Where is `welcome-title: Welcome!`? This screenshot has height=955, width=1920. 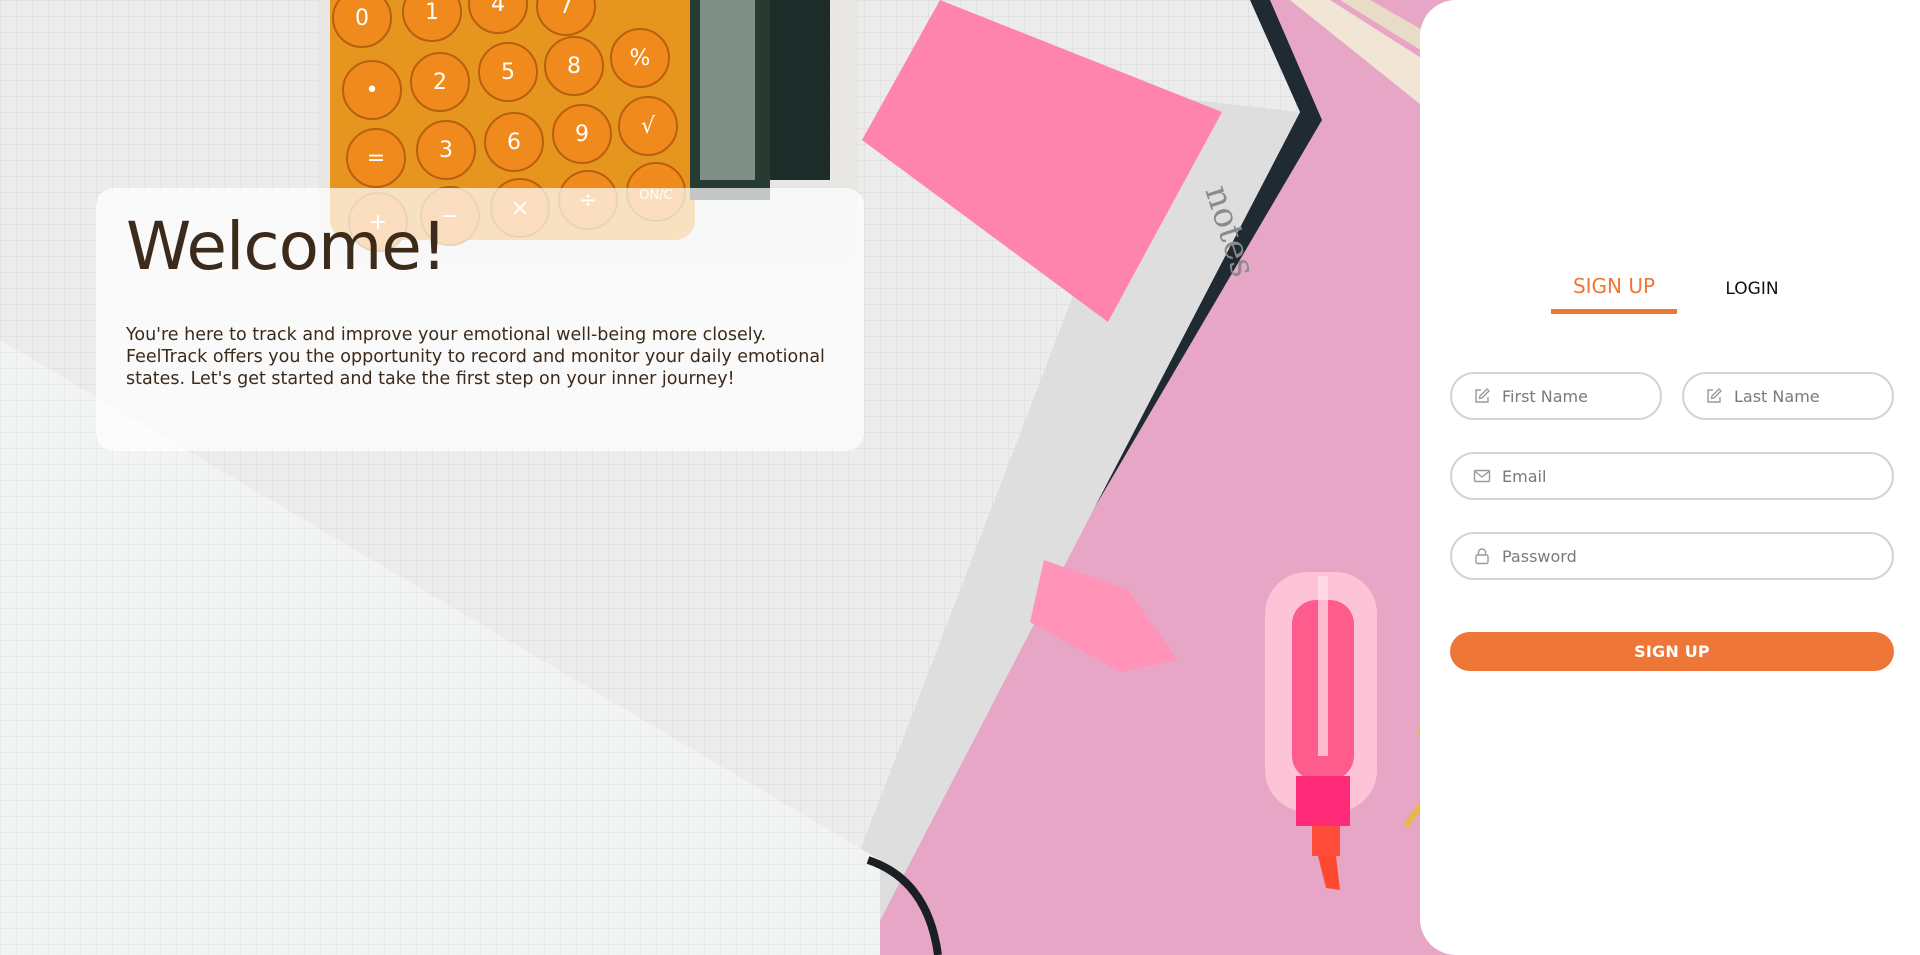
welcome-title: Welcome! is located at coordinates (286, 246).